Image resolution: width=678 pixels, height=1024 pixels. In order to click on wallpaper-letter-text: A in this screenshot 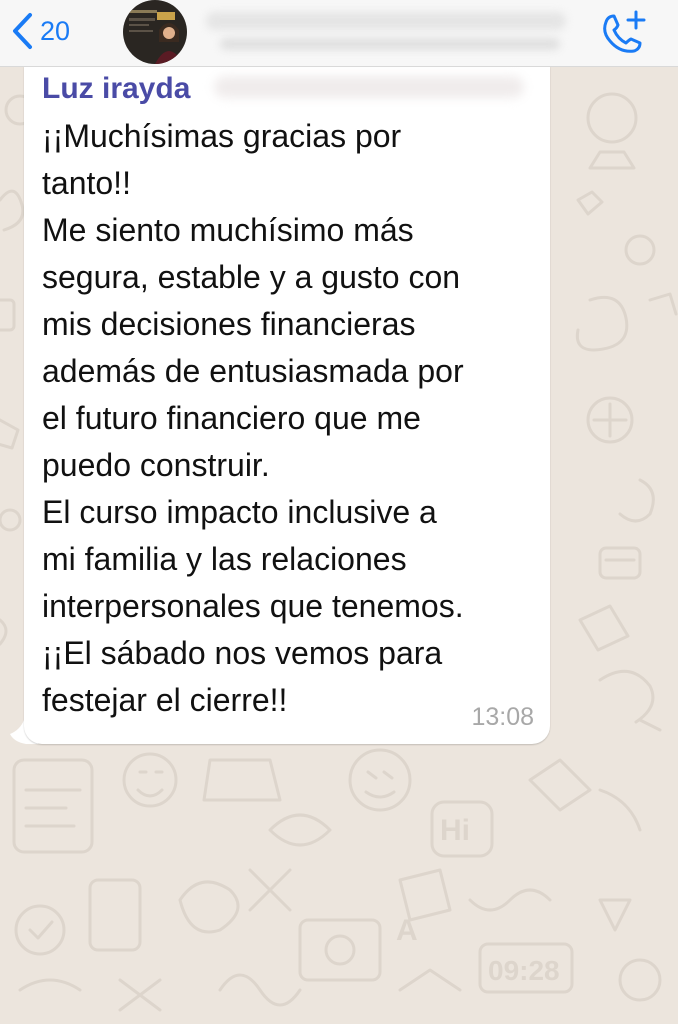, I will do `click(407, 930)`.